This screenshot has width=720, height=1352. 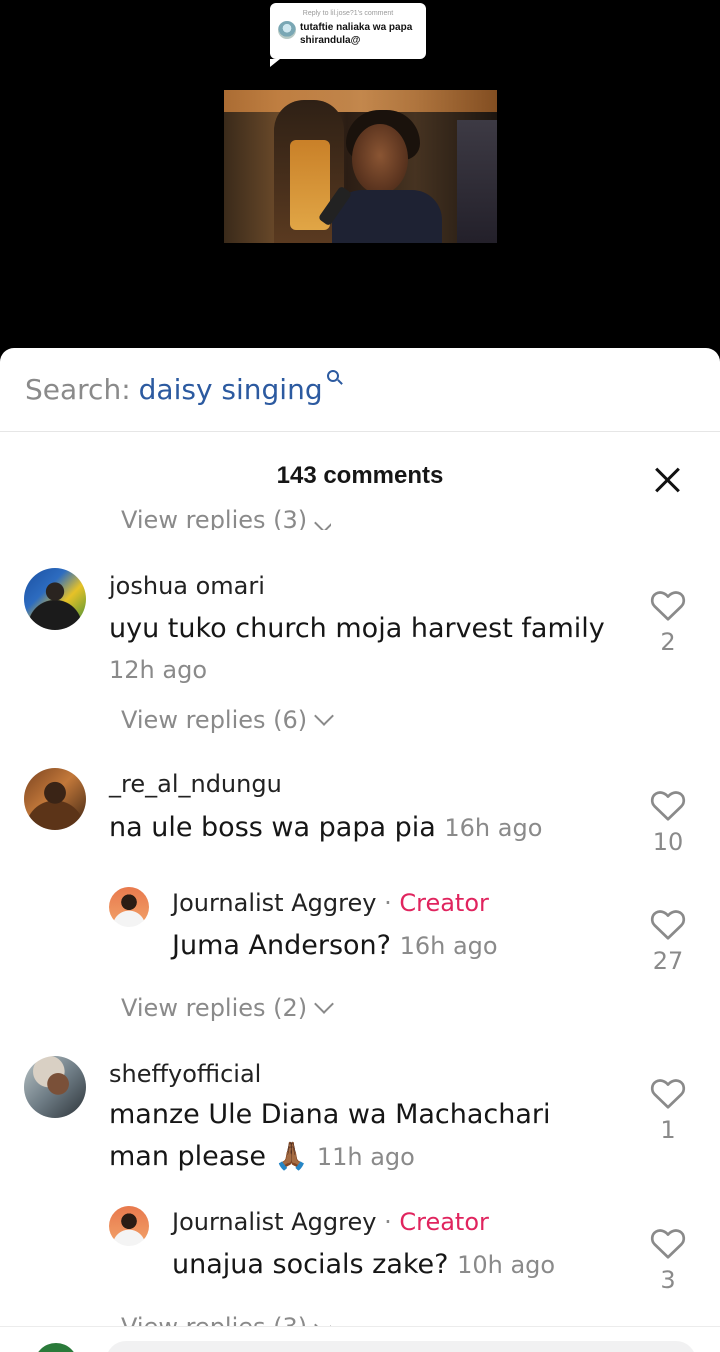 I want to click on like-count: 10, so click(x=668, y=842).